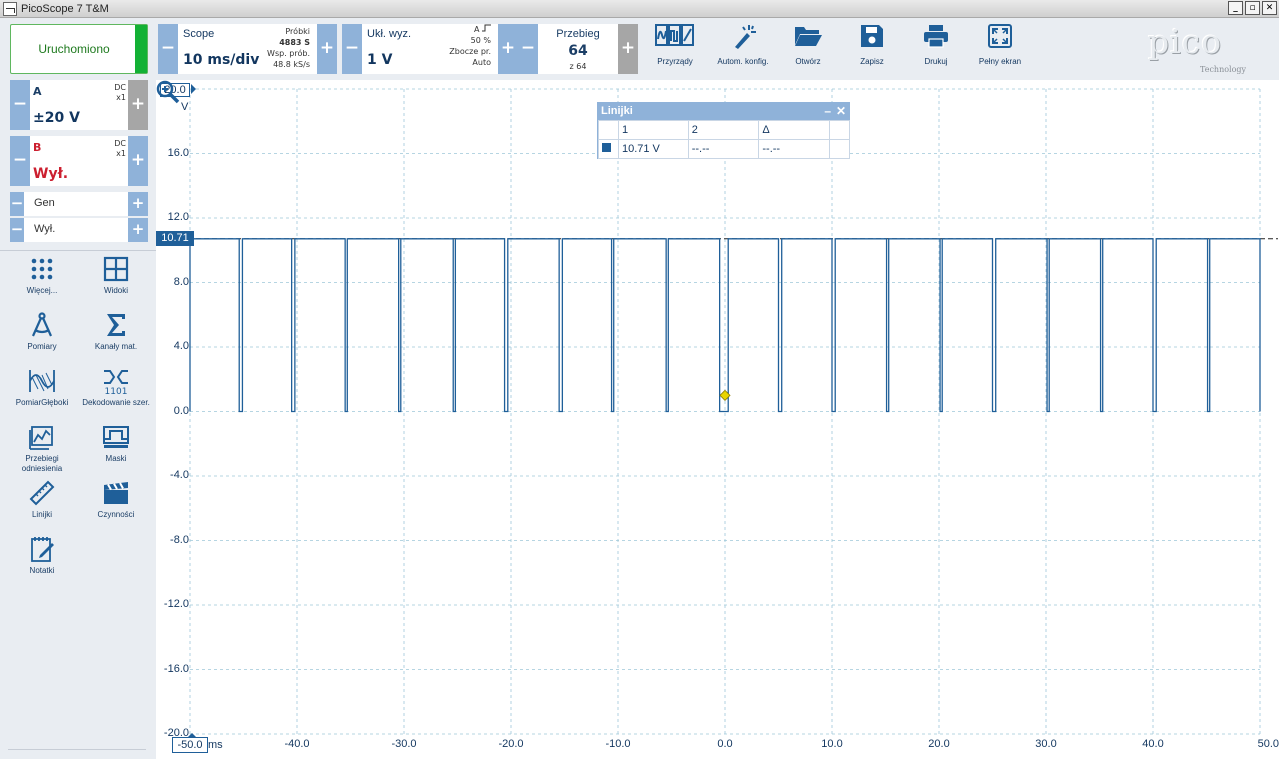  I want to click on tool-deep-measure-label: PomiarGłęboki, so click(42, 402).